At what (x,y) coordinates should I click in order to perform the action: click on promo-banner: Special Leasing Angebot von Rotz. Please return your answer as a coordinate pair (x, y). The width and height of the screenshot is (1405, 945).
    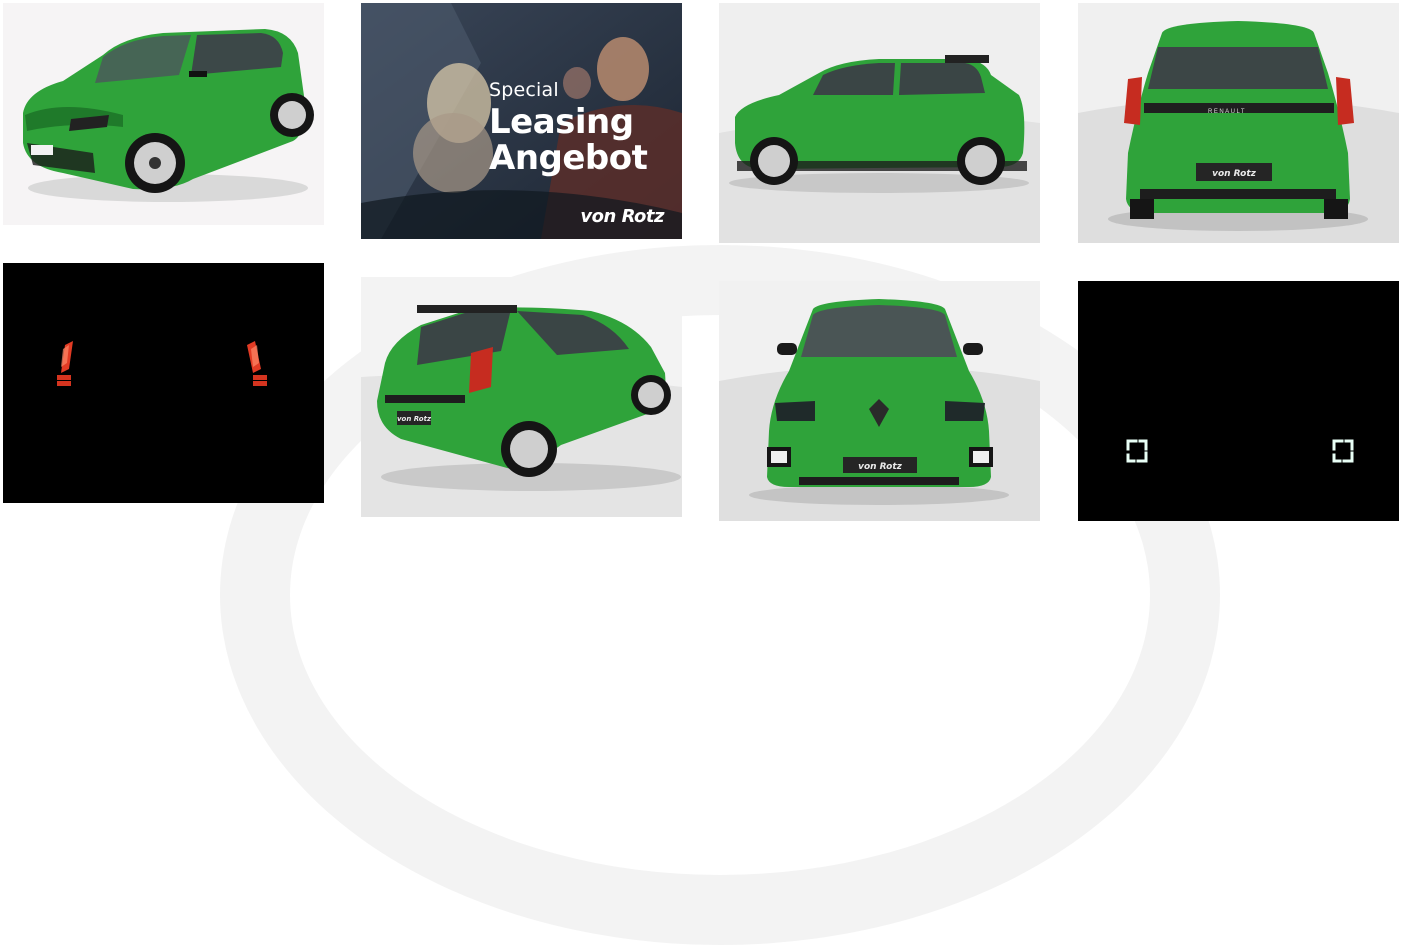
    Looking at the image, I should click on (521, 121).